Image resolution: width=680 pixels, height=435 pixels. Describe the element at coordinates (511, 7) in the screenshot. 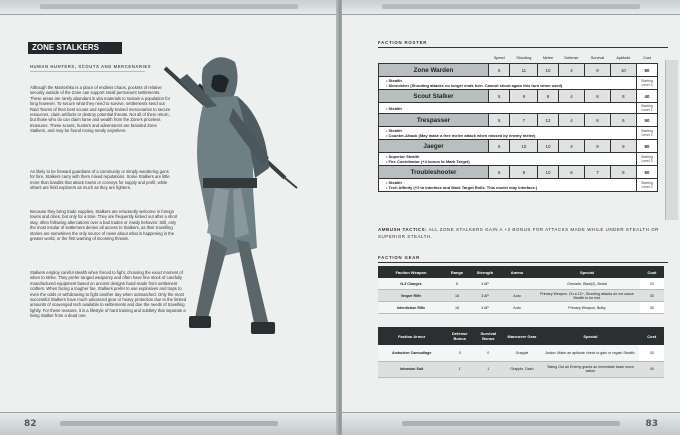

I see `page-frame-top` at that location.